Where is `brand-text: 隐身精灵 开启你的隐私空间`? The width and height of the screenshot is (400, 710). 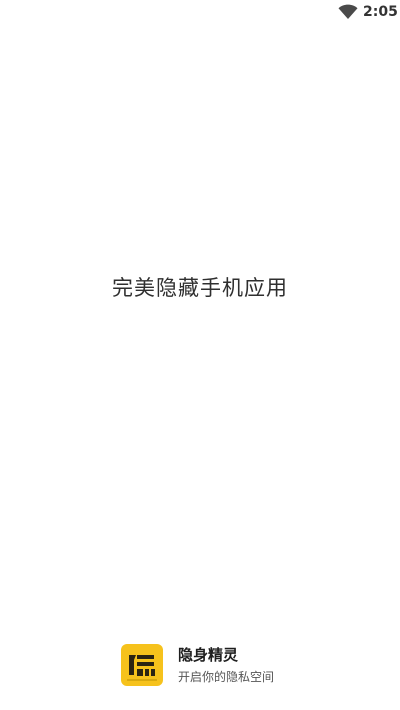 brand-text: 隐身精灵 开启你的隐私空间 is located at coordinates (226, 665).